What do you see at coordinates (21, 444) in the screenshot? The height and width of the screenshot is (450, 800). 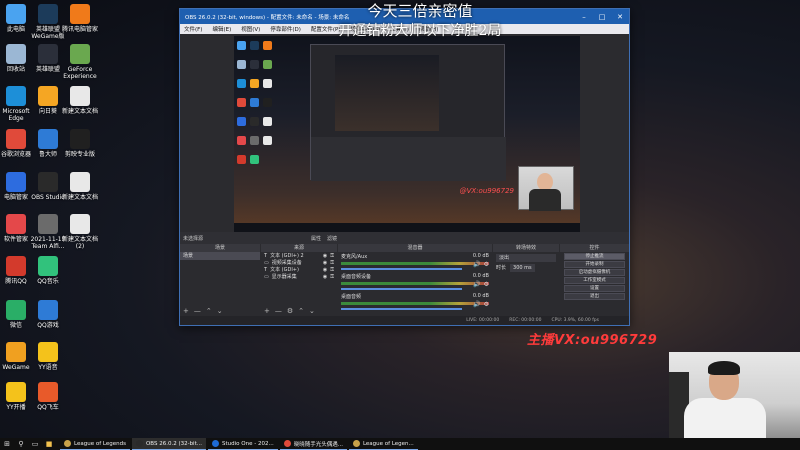 I see `search-icon: ⚲` at bounding box center [21, 444].